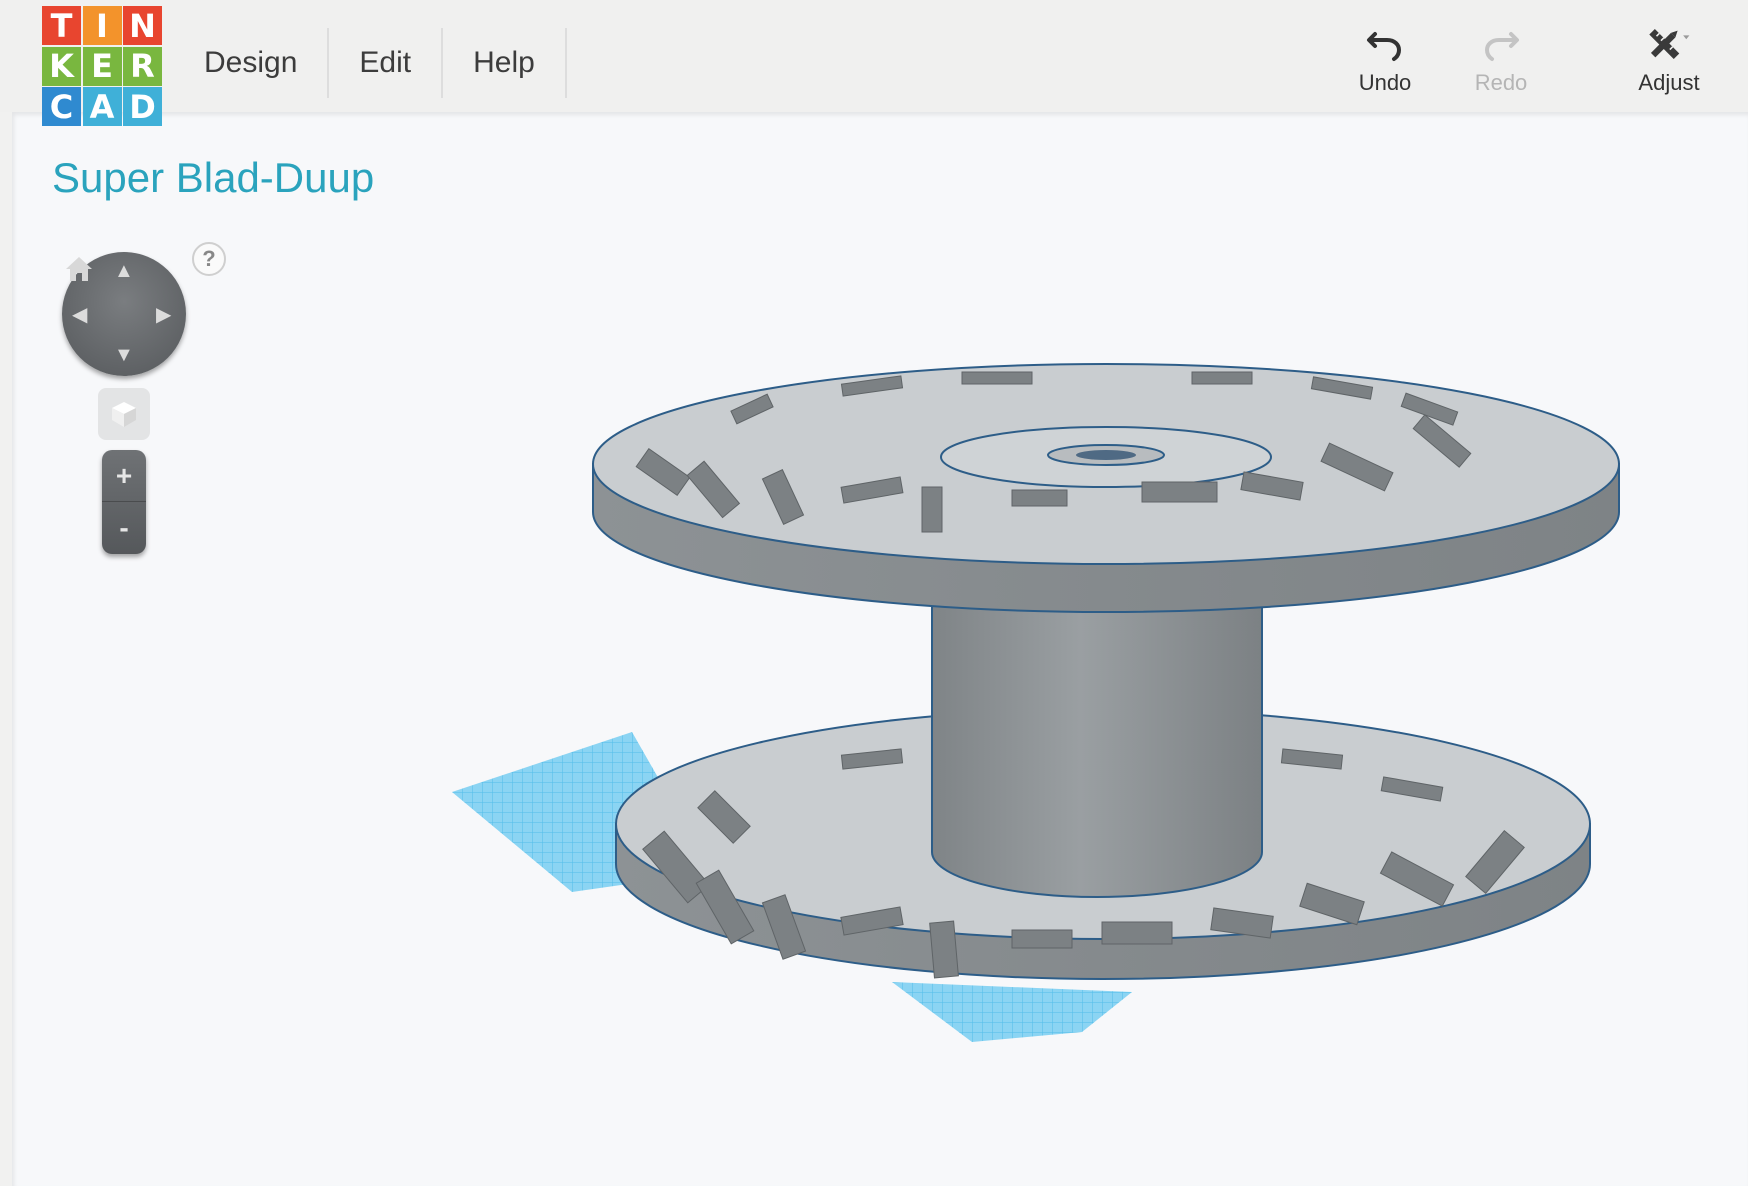 The image size is (1748, 1186). What do you see at coordinates (386, 63) in the screenshot?
I see `menu-edit: Edit` at bounding box center [386, 63].